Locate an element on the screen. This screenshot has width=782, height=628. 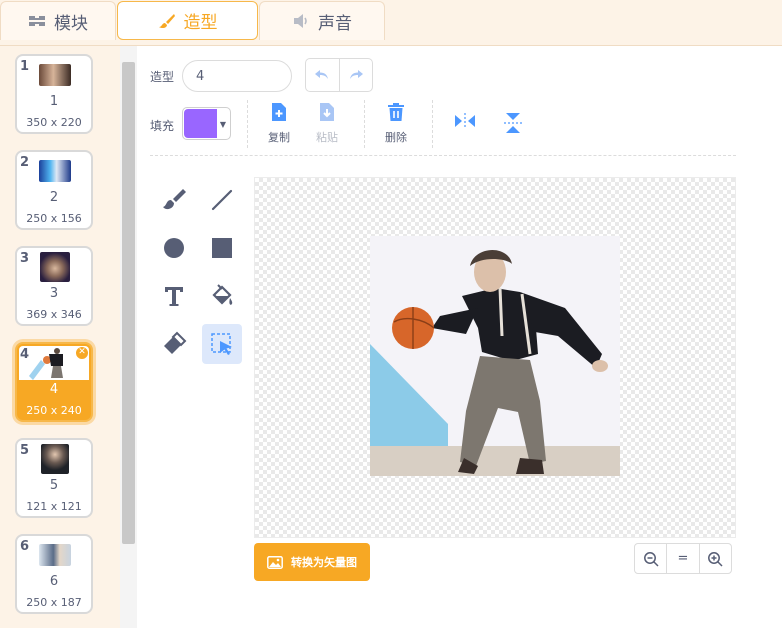
rectangle-tool is located at coordinates (222, 248).